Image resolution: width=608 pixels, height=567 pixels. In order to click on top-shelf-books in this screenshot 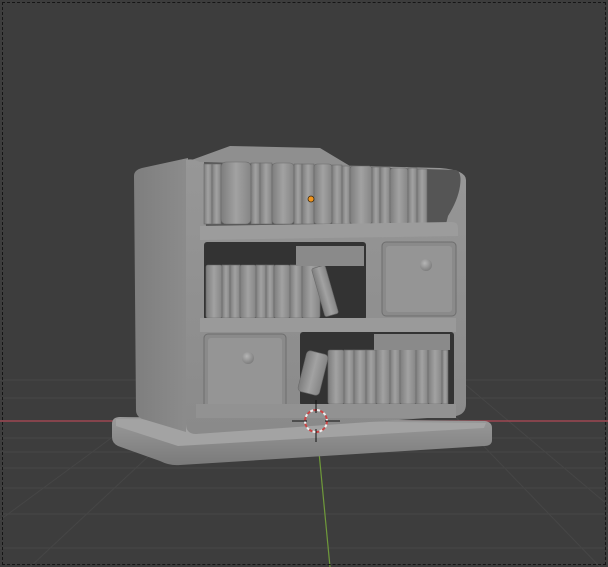, I will do `click(315, 193)`.